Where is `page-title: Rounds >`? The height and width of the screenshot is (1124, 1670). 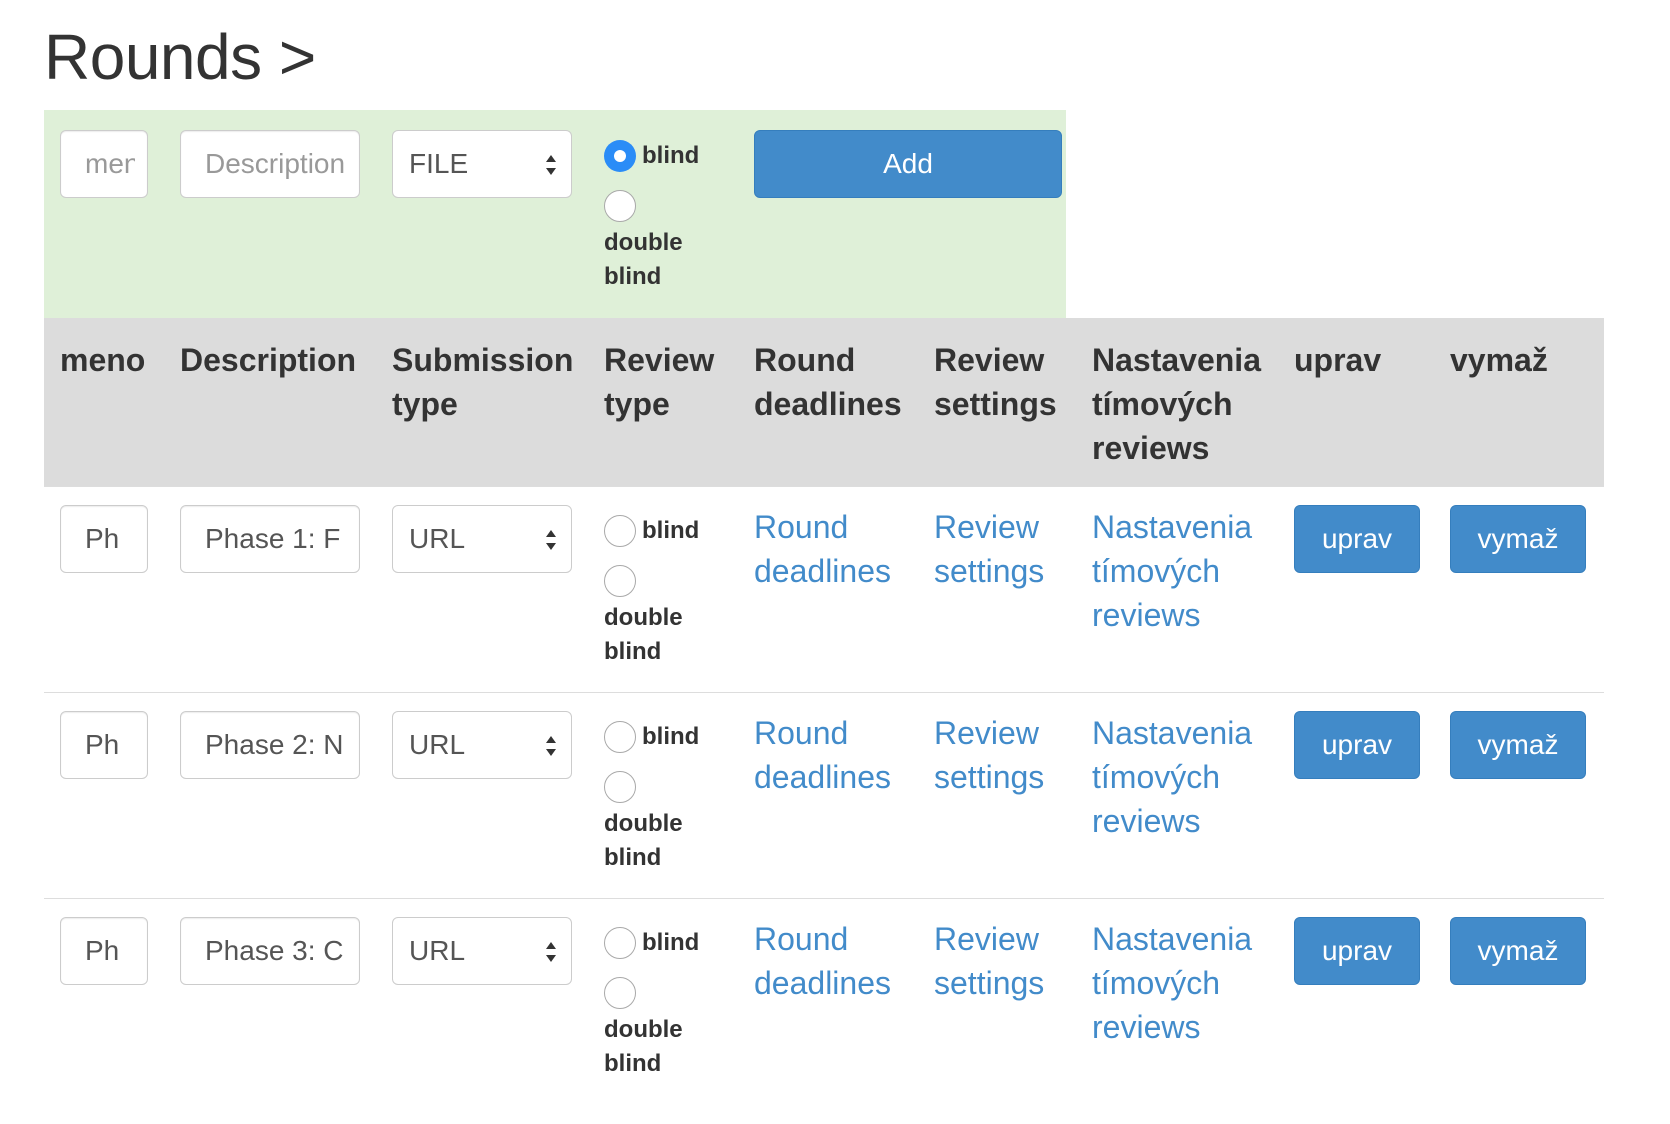
page-title: Rounds > is located at coordinates (180, 57).